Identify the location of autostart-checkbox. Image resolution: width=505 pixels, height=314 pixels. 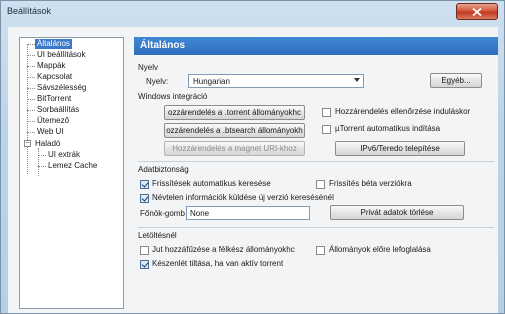
(326, 129).